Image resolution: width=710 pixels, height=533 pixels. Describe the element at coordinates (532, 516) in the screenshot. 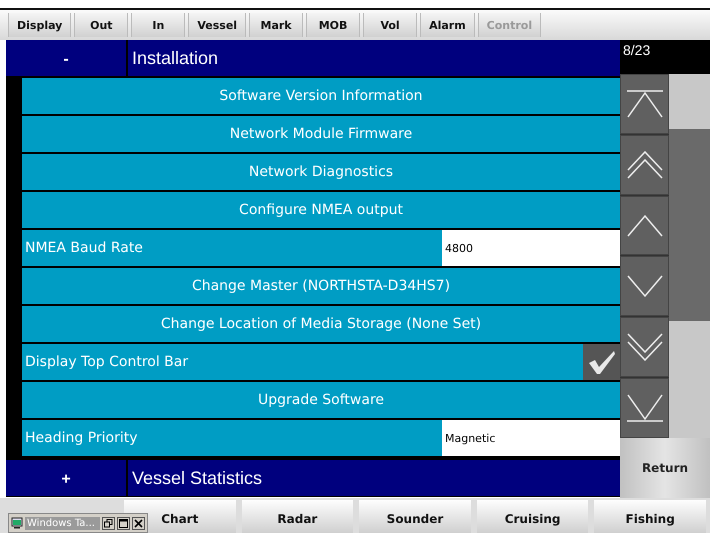

I see `bottom-tab: Cruising` at that location.